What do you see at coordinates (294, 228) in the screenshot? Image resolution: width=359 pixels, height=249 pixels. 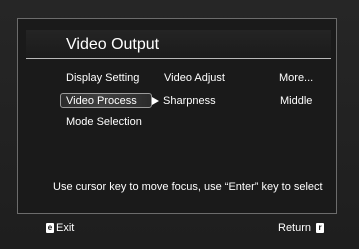 I see `return-label: Return` at bounding box center [294, 228].